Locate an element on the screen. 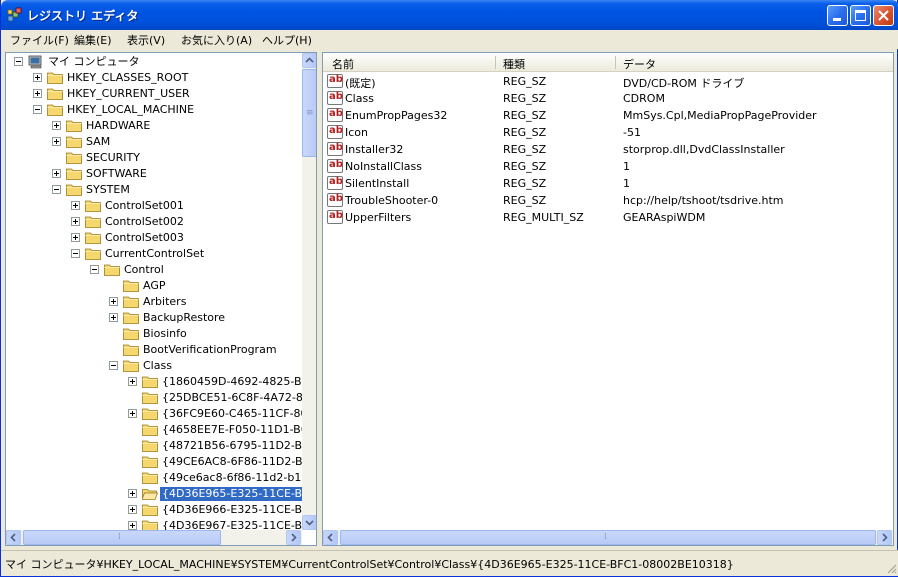 The height and width of the screenshot is (577, 898). tree-item: Arbiters is located at coordinates (153, 302).